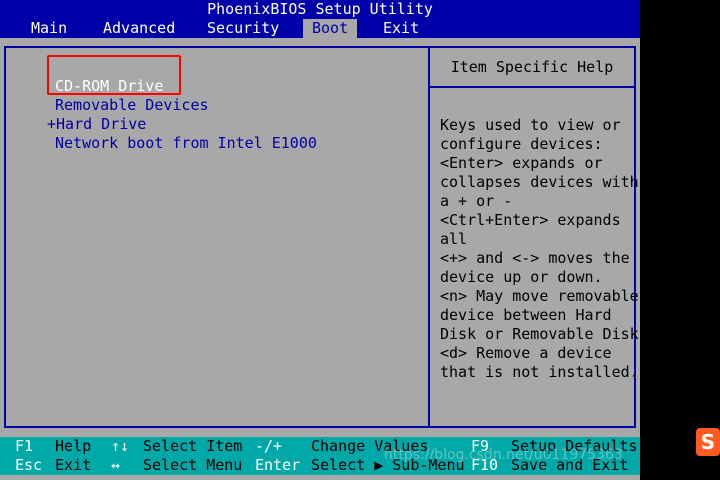 The image size is (720, 480). What do you see at coordinates (193, 446) in the screenshot?
I see `action-select-item: Select Item` at bounding box center [193, 446].